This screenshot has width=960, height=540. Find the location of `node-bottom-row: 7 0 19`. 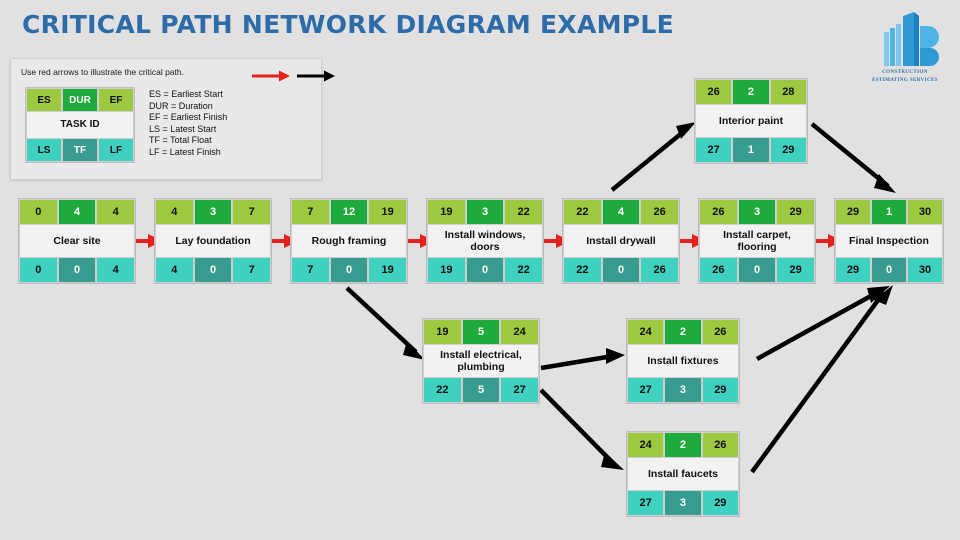

node-bottom-row: 7 0 19 is located at coordinates (349, 270).